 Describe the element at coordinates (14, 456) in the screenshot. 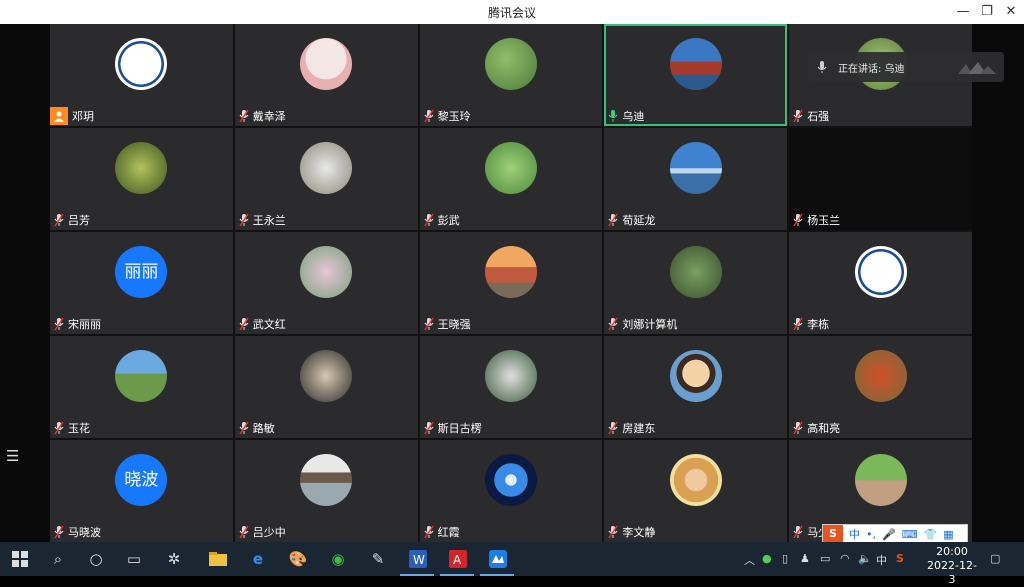

I see `participants-list-icon: ☰` at that location.